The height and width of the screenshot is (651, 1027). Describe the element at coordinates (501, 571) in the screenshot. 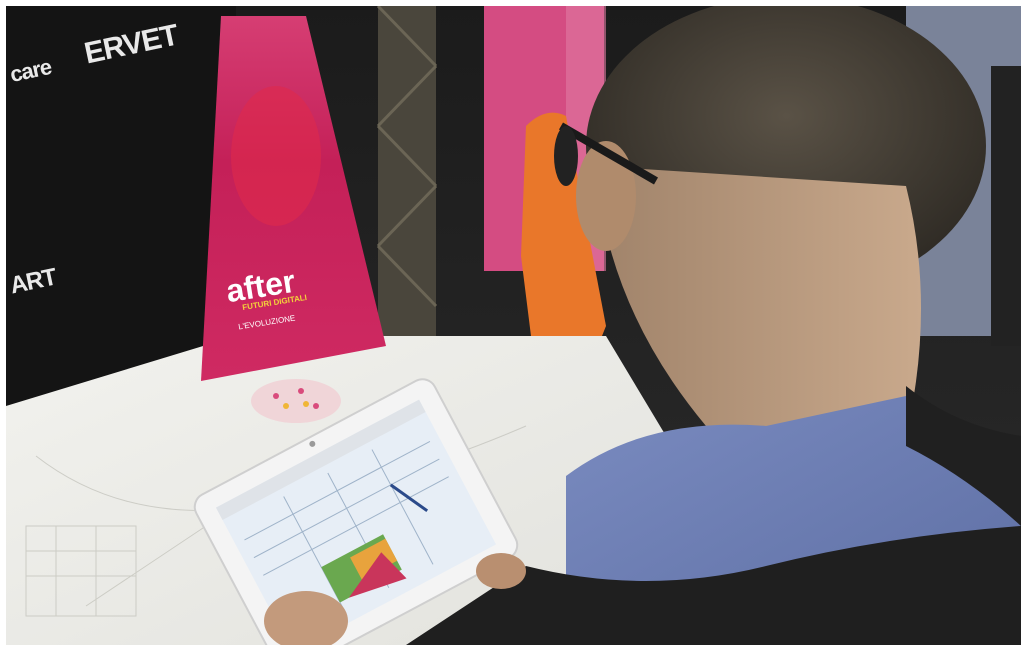

I see `right-hand` at that location.